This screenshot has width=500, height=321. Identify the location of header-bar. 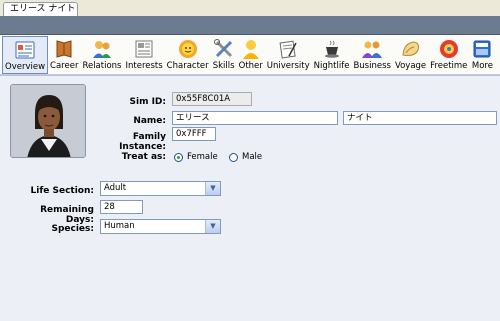
(250, 25).